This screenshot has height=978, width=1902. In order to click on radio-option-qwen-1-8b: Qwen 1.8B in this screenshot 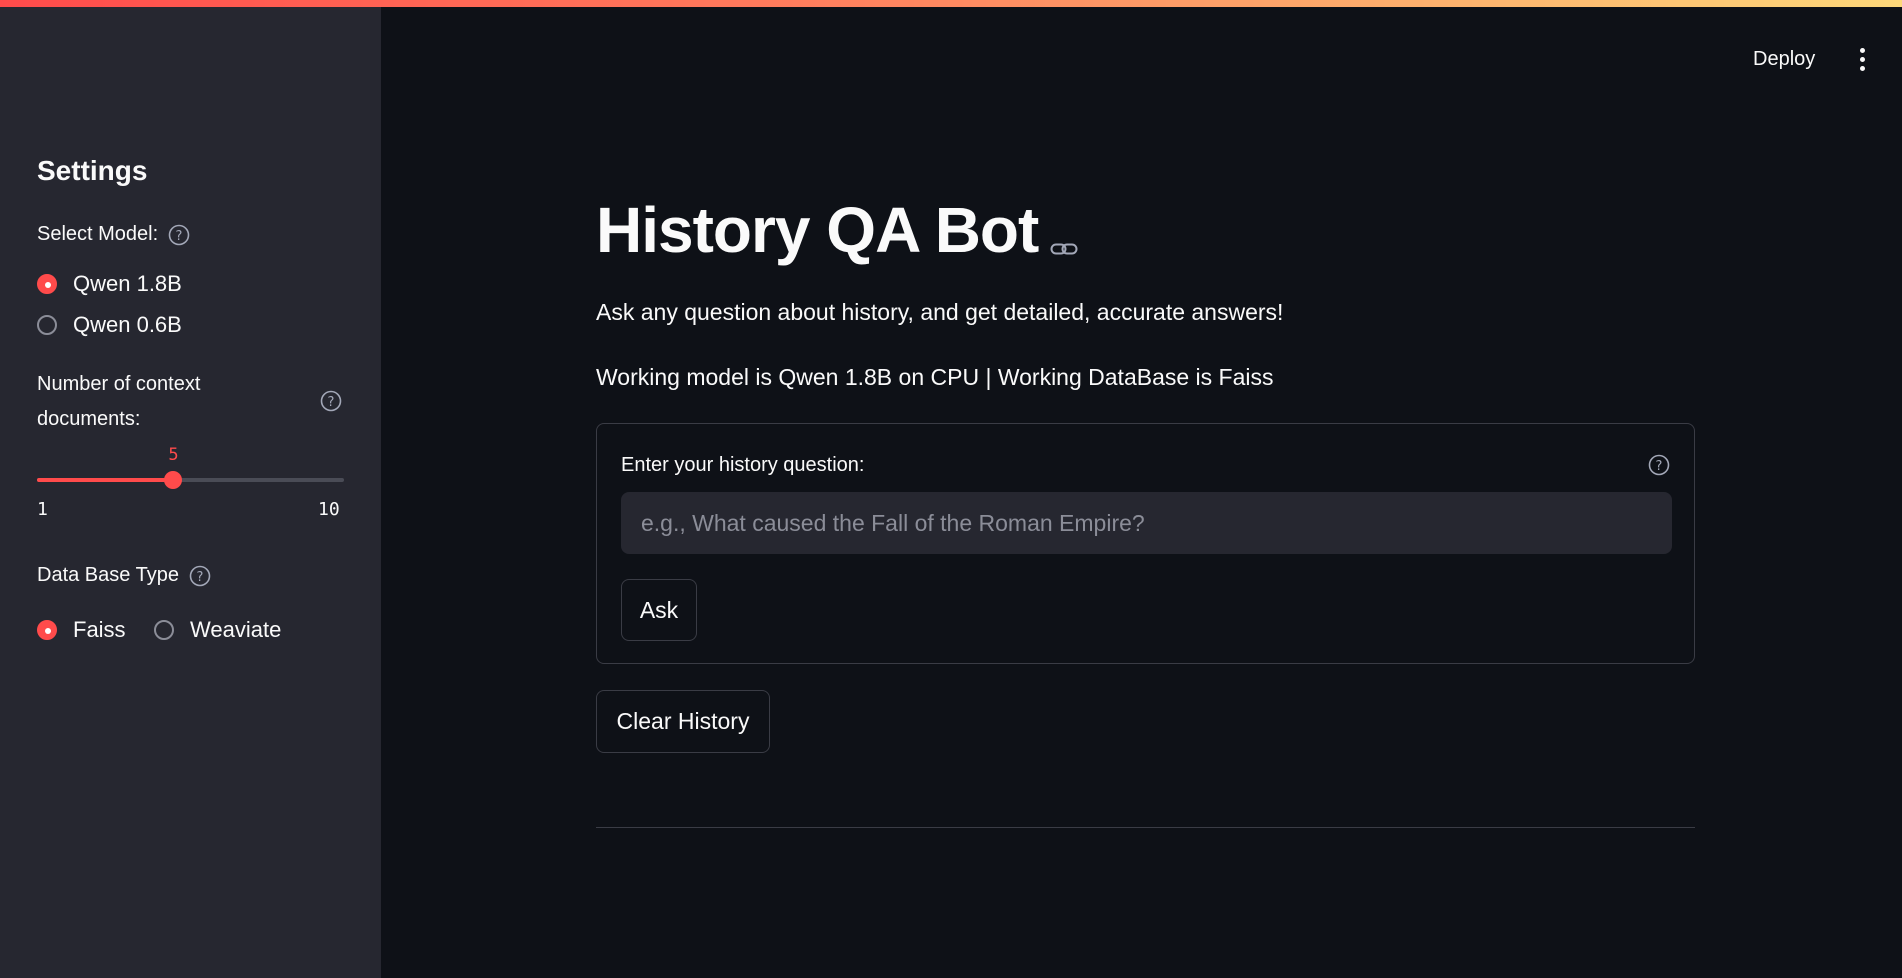, I will do `click(109, 284)`.